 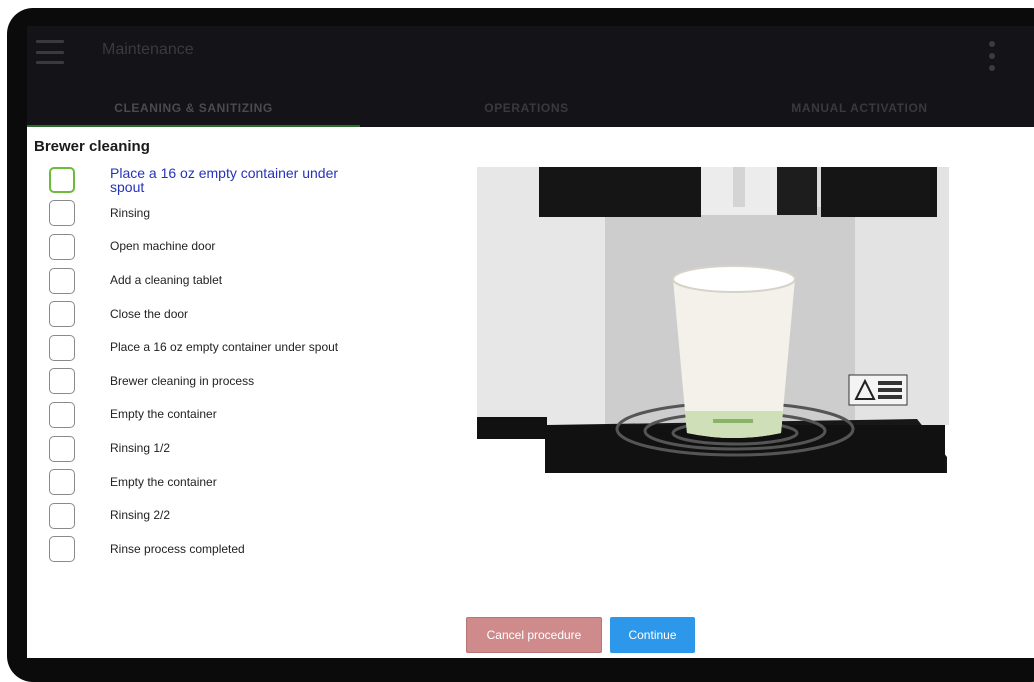 I want to click on cancel-procedure-button: Cancel procedure, so click(x=534, y=635).